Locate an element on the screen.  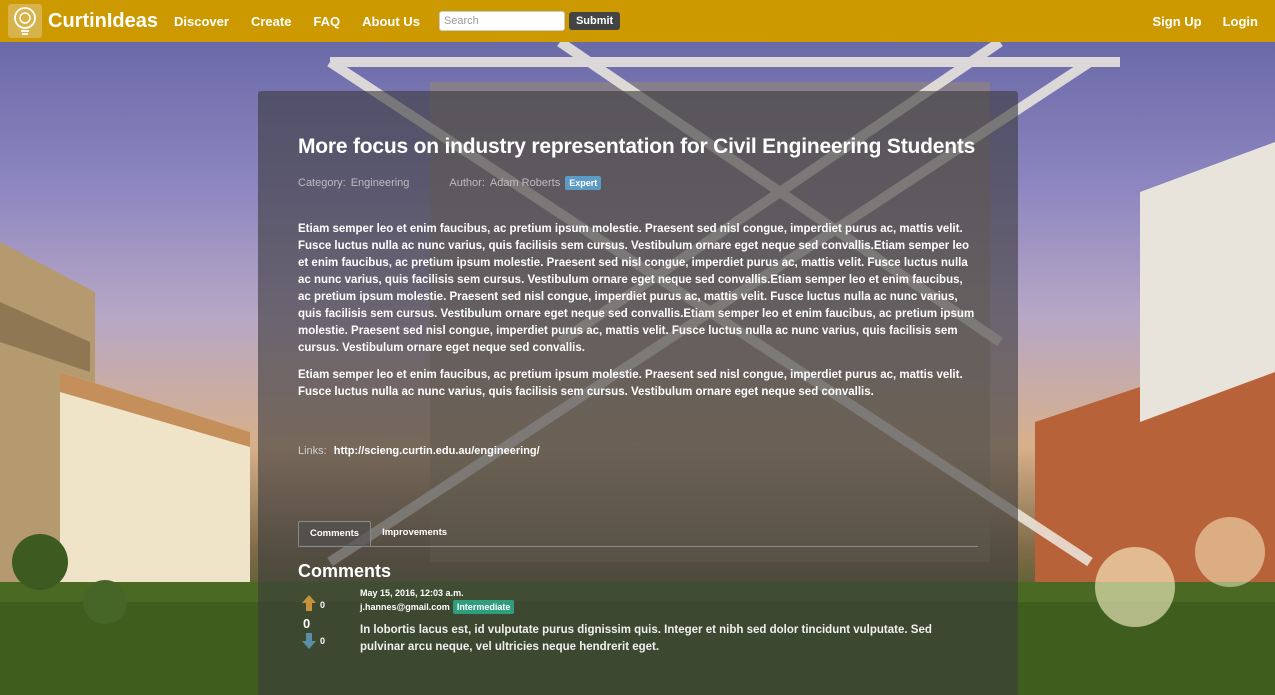
nav-about-us: About Us is located at coordinates (391, 21).